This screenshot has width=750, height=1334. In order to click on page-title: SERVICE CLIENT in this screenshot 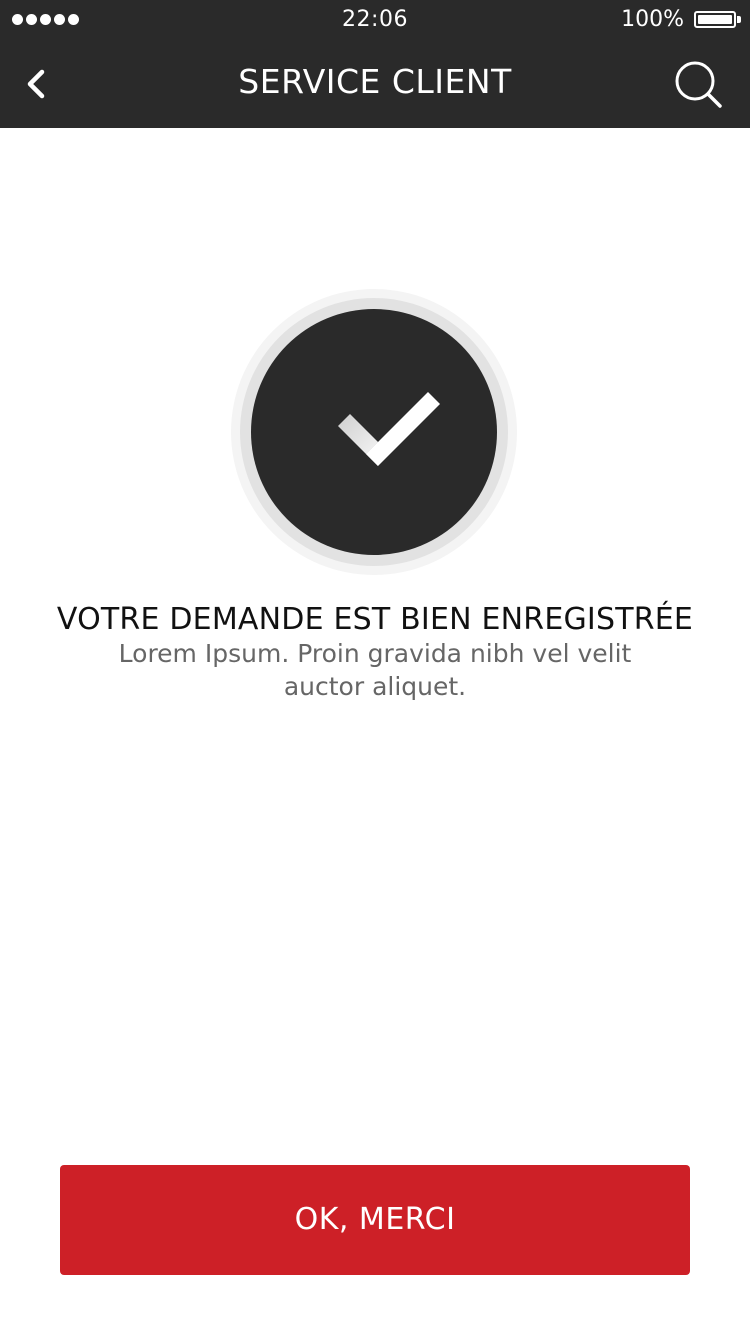, I will do `click(375, 81)`.